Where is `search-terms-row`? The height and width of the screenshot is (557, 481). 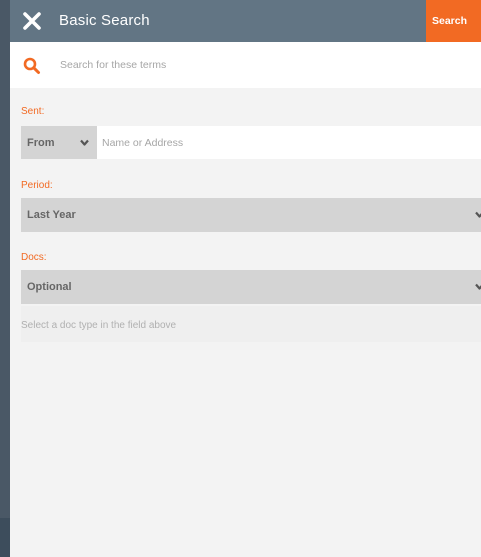 search-terms-row is located at coordinates (245, 65).